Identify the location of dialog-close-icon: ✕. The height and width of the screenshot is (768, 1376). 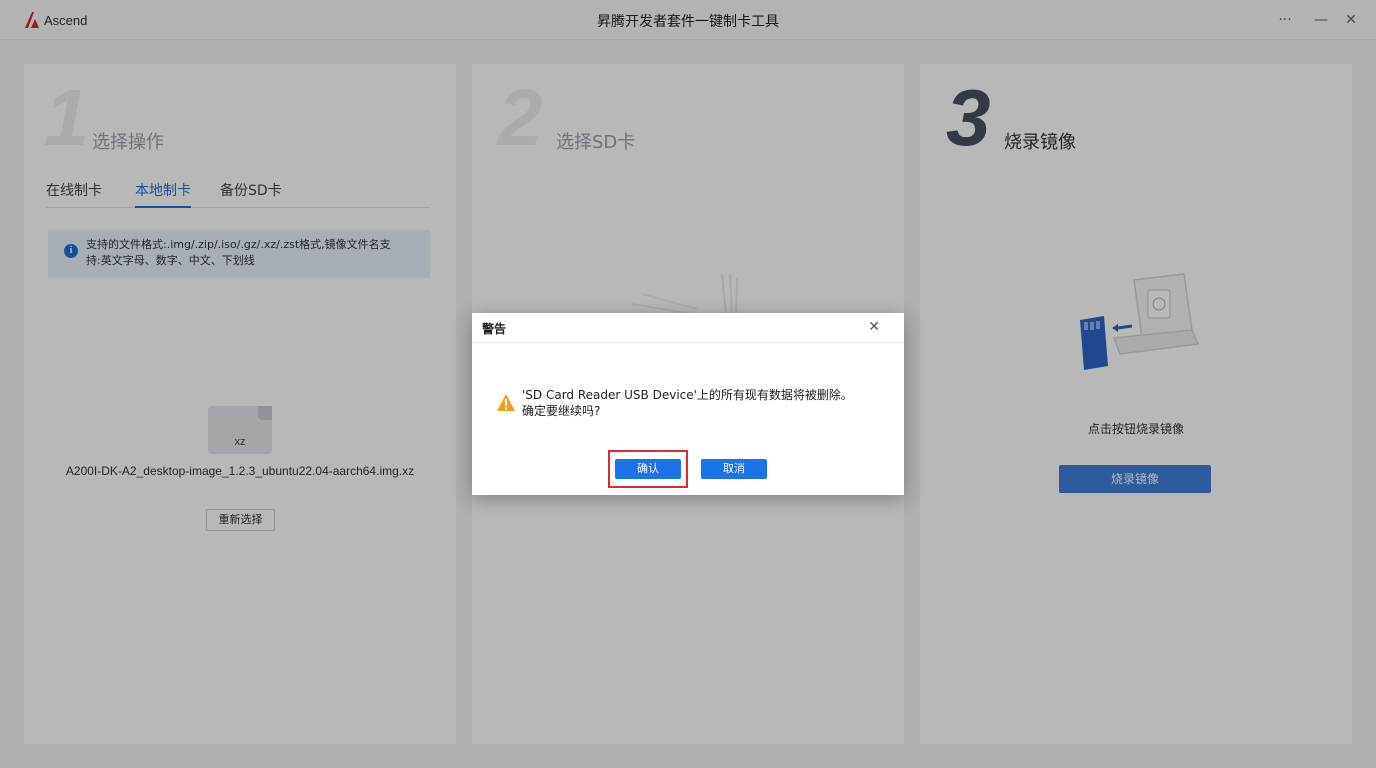
(874, 327).